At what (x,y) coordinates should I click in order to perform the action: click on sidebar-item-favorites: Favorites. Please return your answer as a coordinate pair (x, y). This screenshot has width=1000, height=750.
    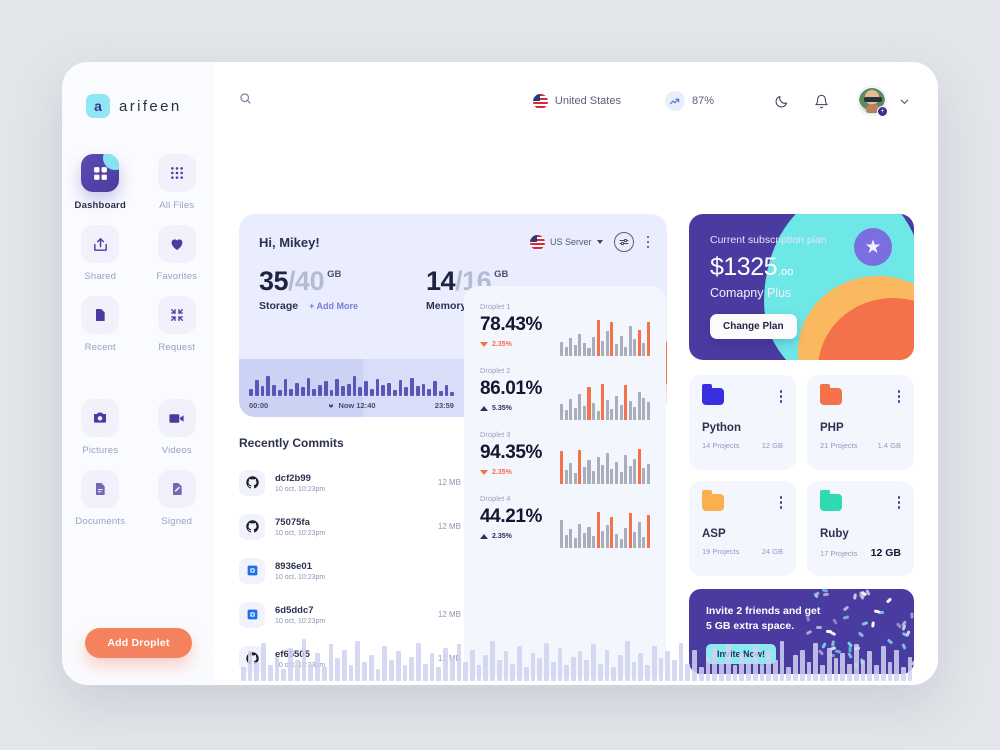
    Looking at the image, I should click on (177, 249).